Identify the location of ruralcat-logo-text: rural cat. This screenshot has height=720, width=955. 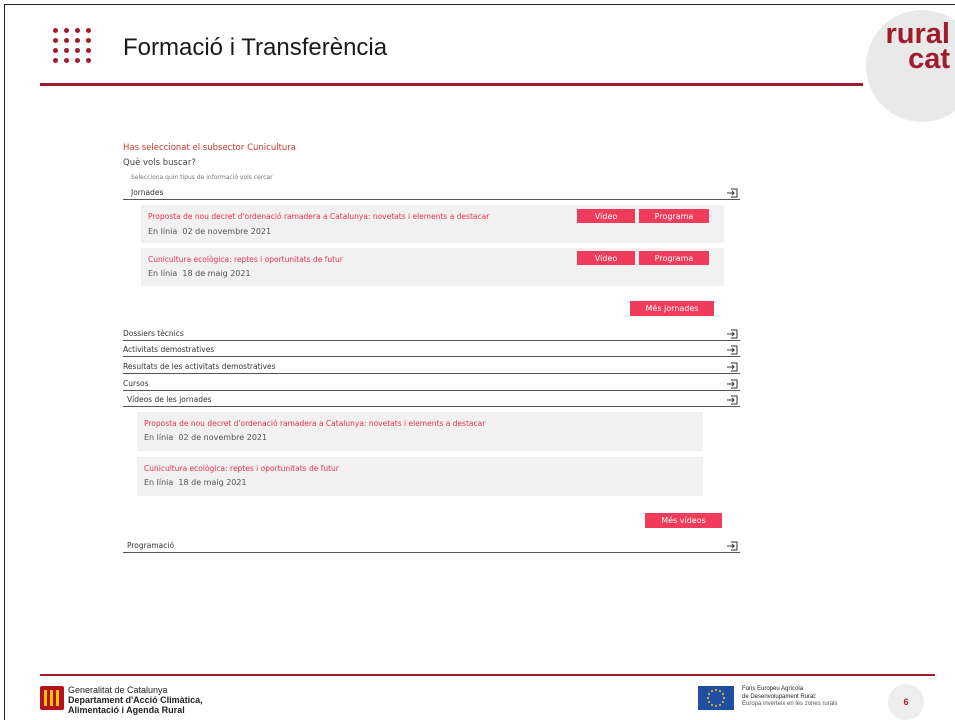
(910, 47).